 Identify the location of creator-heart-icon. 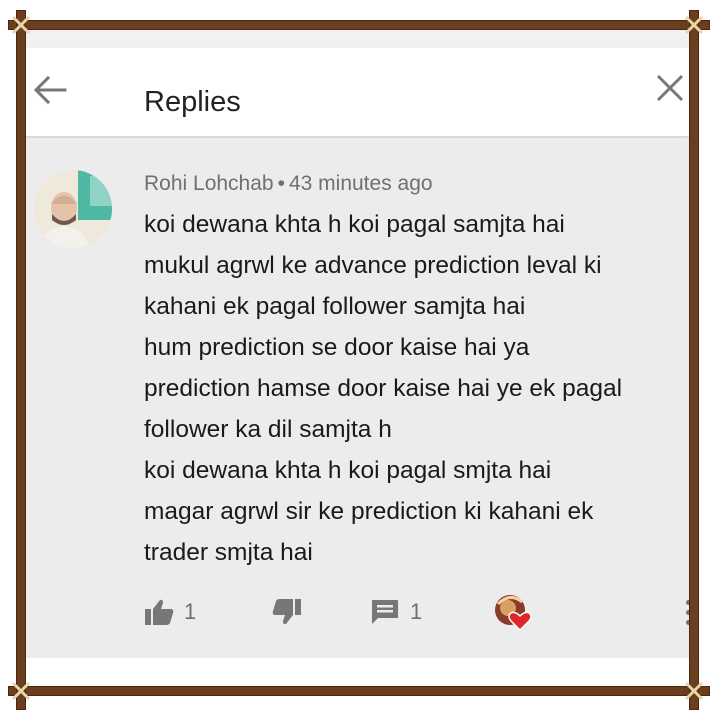
(513, 613).